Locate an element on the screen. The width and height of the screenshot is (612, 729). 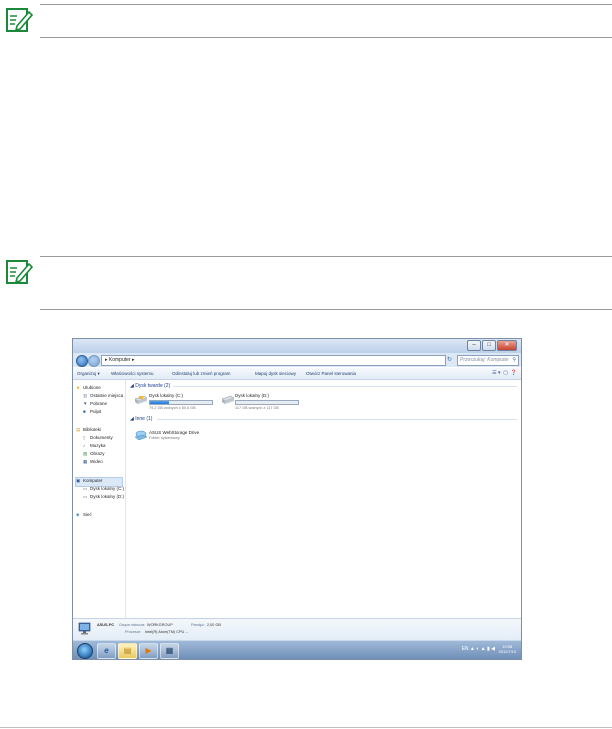
forward-icon is located at coordinates (94, 361).